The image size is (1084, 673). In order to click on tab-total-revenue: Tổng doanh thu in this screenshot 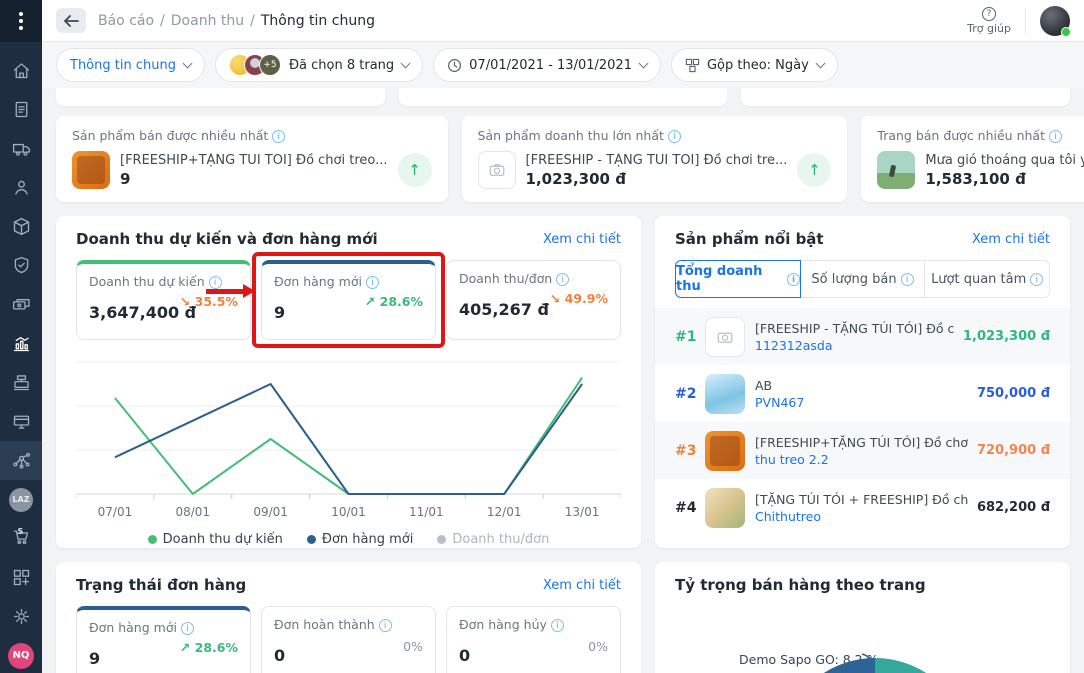, I will do `click(738, 279)`.